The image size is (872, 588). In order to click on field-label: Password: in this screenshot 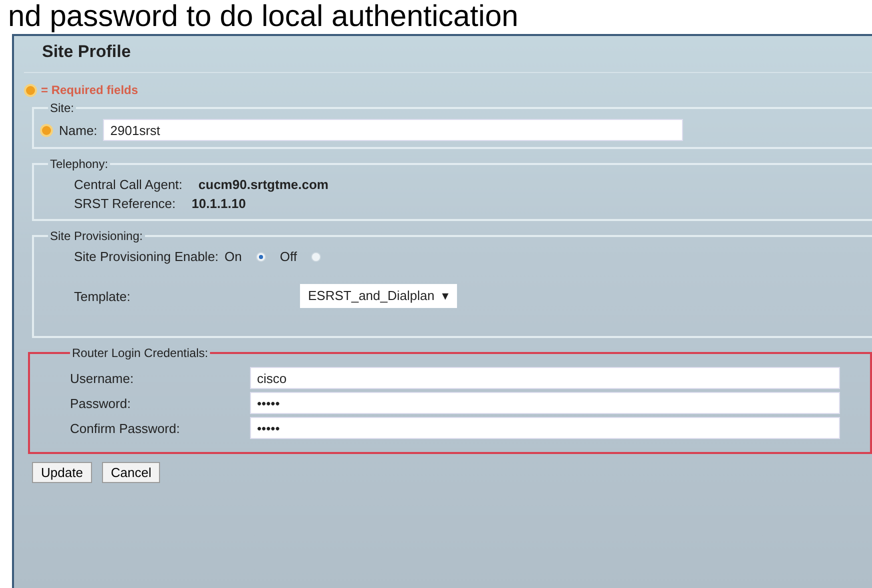, I will do `click(101, 403)`.